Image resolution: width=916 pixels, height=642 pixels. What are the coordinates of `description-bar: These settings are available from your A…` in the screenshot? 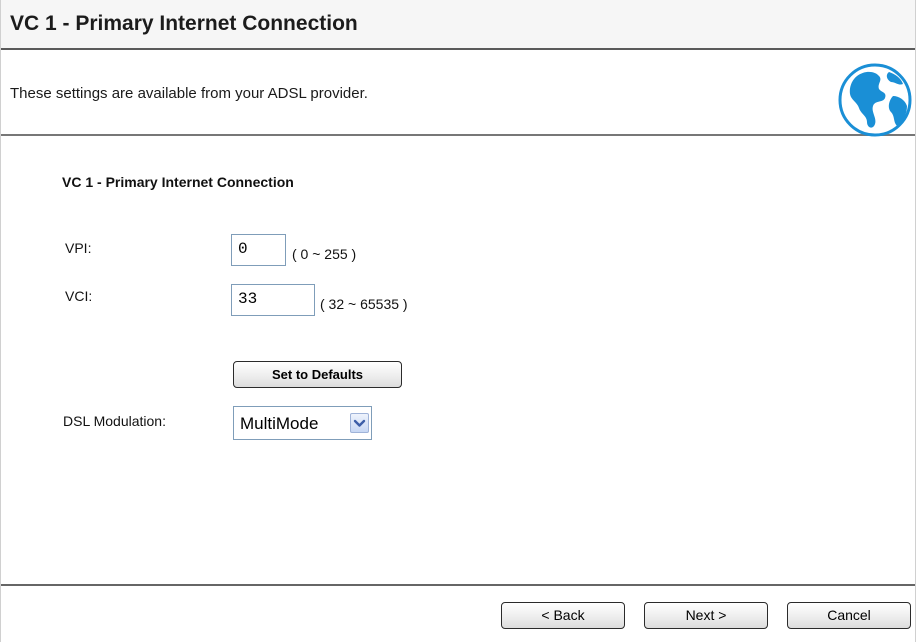 It's located at (458, 93).